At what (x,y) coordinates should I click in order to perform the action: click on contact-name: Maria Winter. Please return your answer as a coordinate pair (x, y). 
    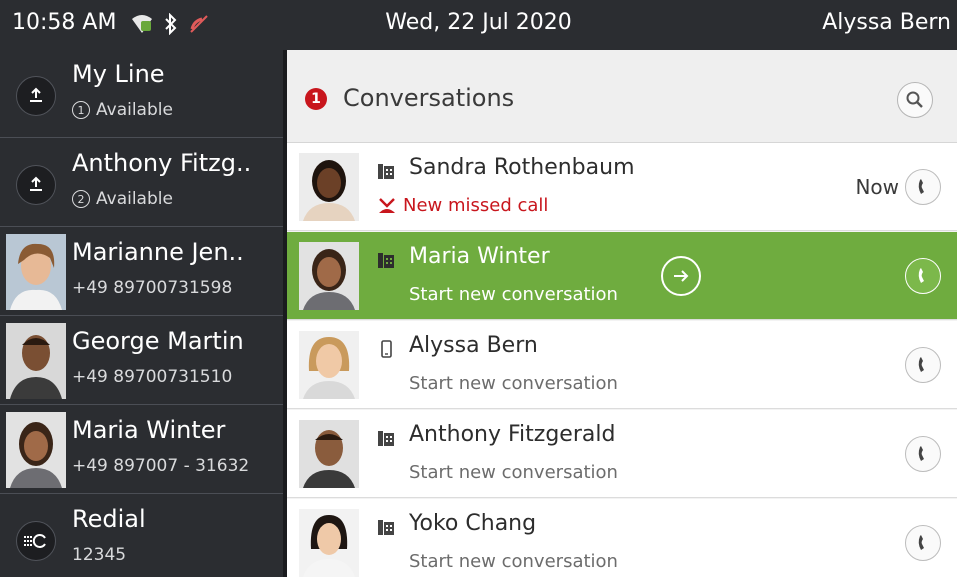
    Looking at the image, I should click on (479, 256).